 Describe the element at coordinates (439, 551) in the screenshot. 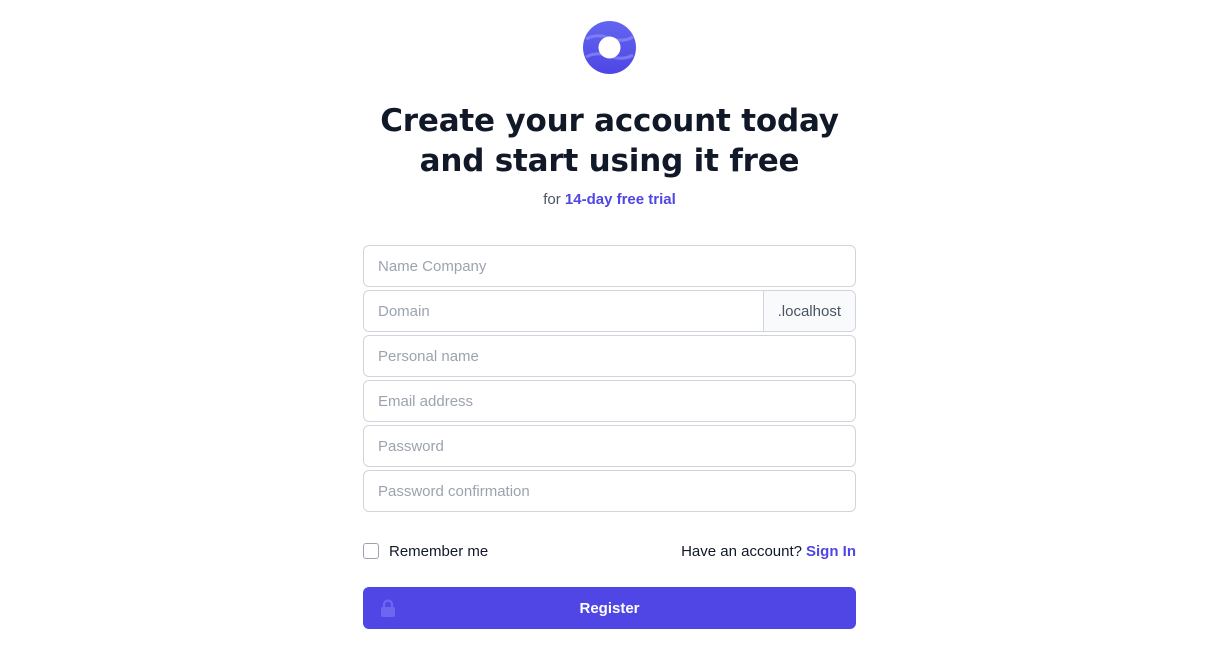

I see `remember-me-label: Remember me` at that location.